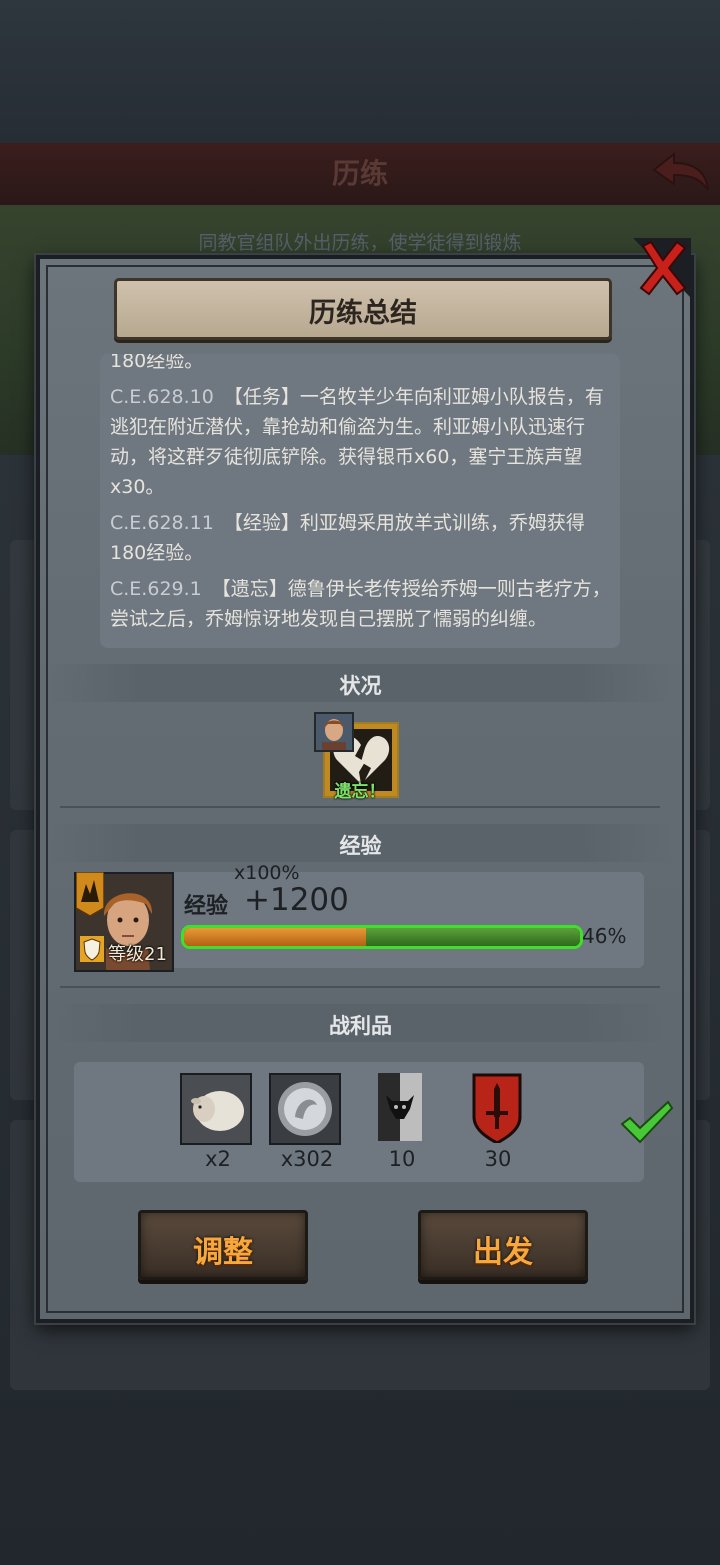 The image size is (720, 1565). Describe the element at coordinates (360, 792) in the screenshot. I see `status-caption: 遗忘！` at that location.